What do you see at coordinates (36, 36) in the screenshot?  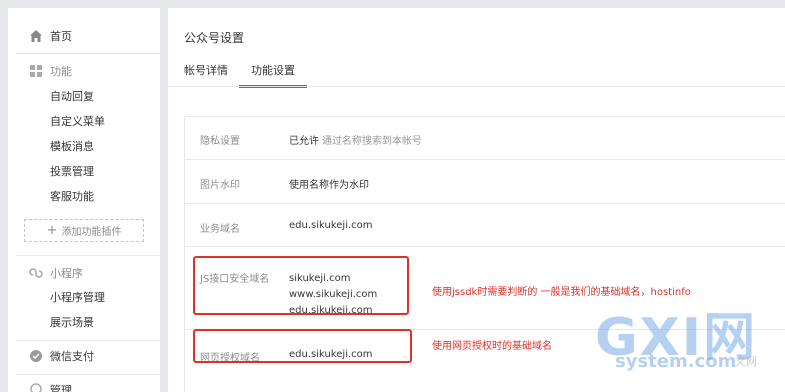 I see `home-icon` at bounding box center [36, 36].